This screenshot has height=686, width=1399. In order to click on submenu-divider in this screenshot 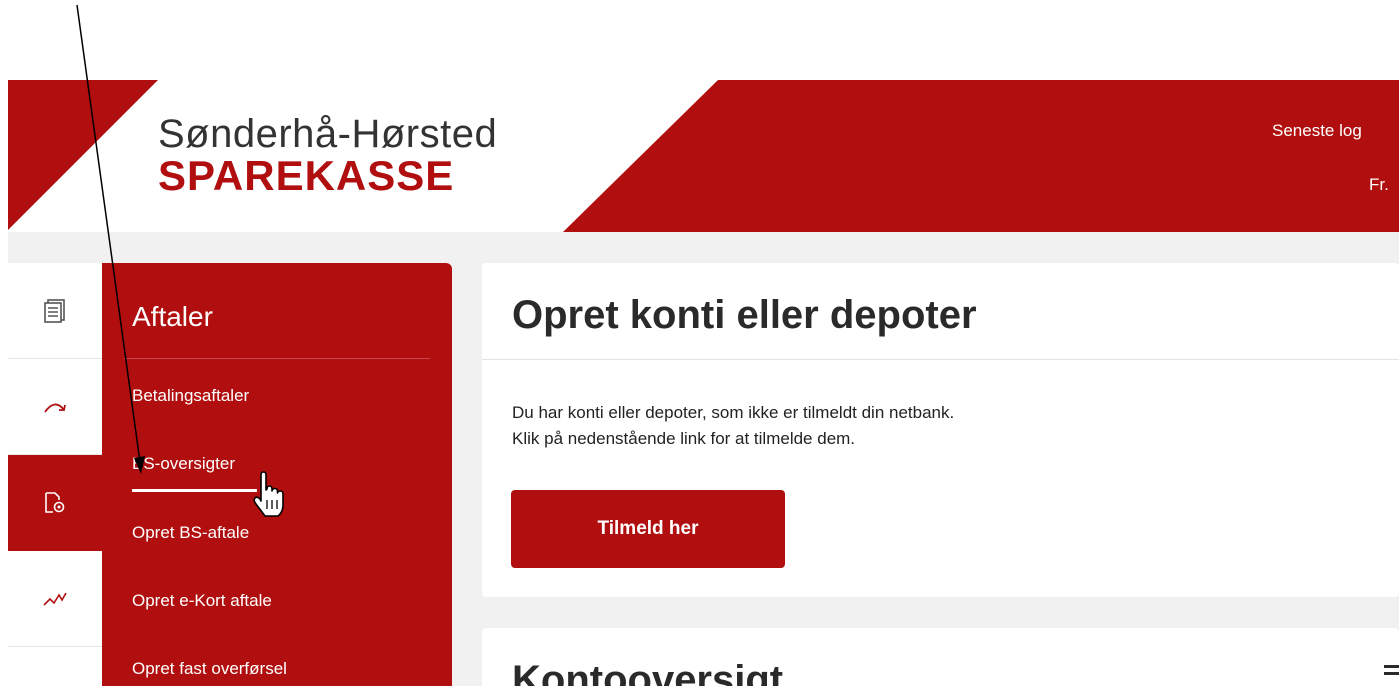, I will do `click(277, 358)`.